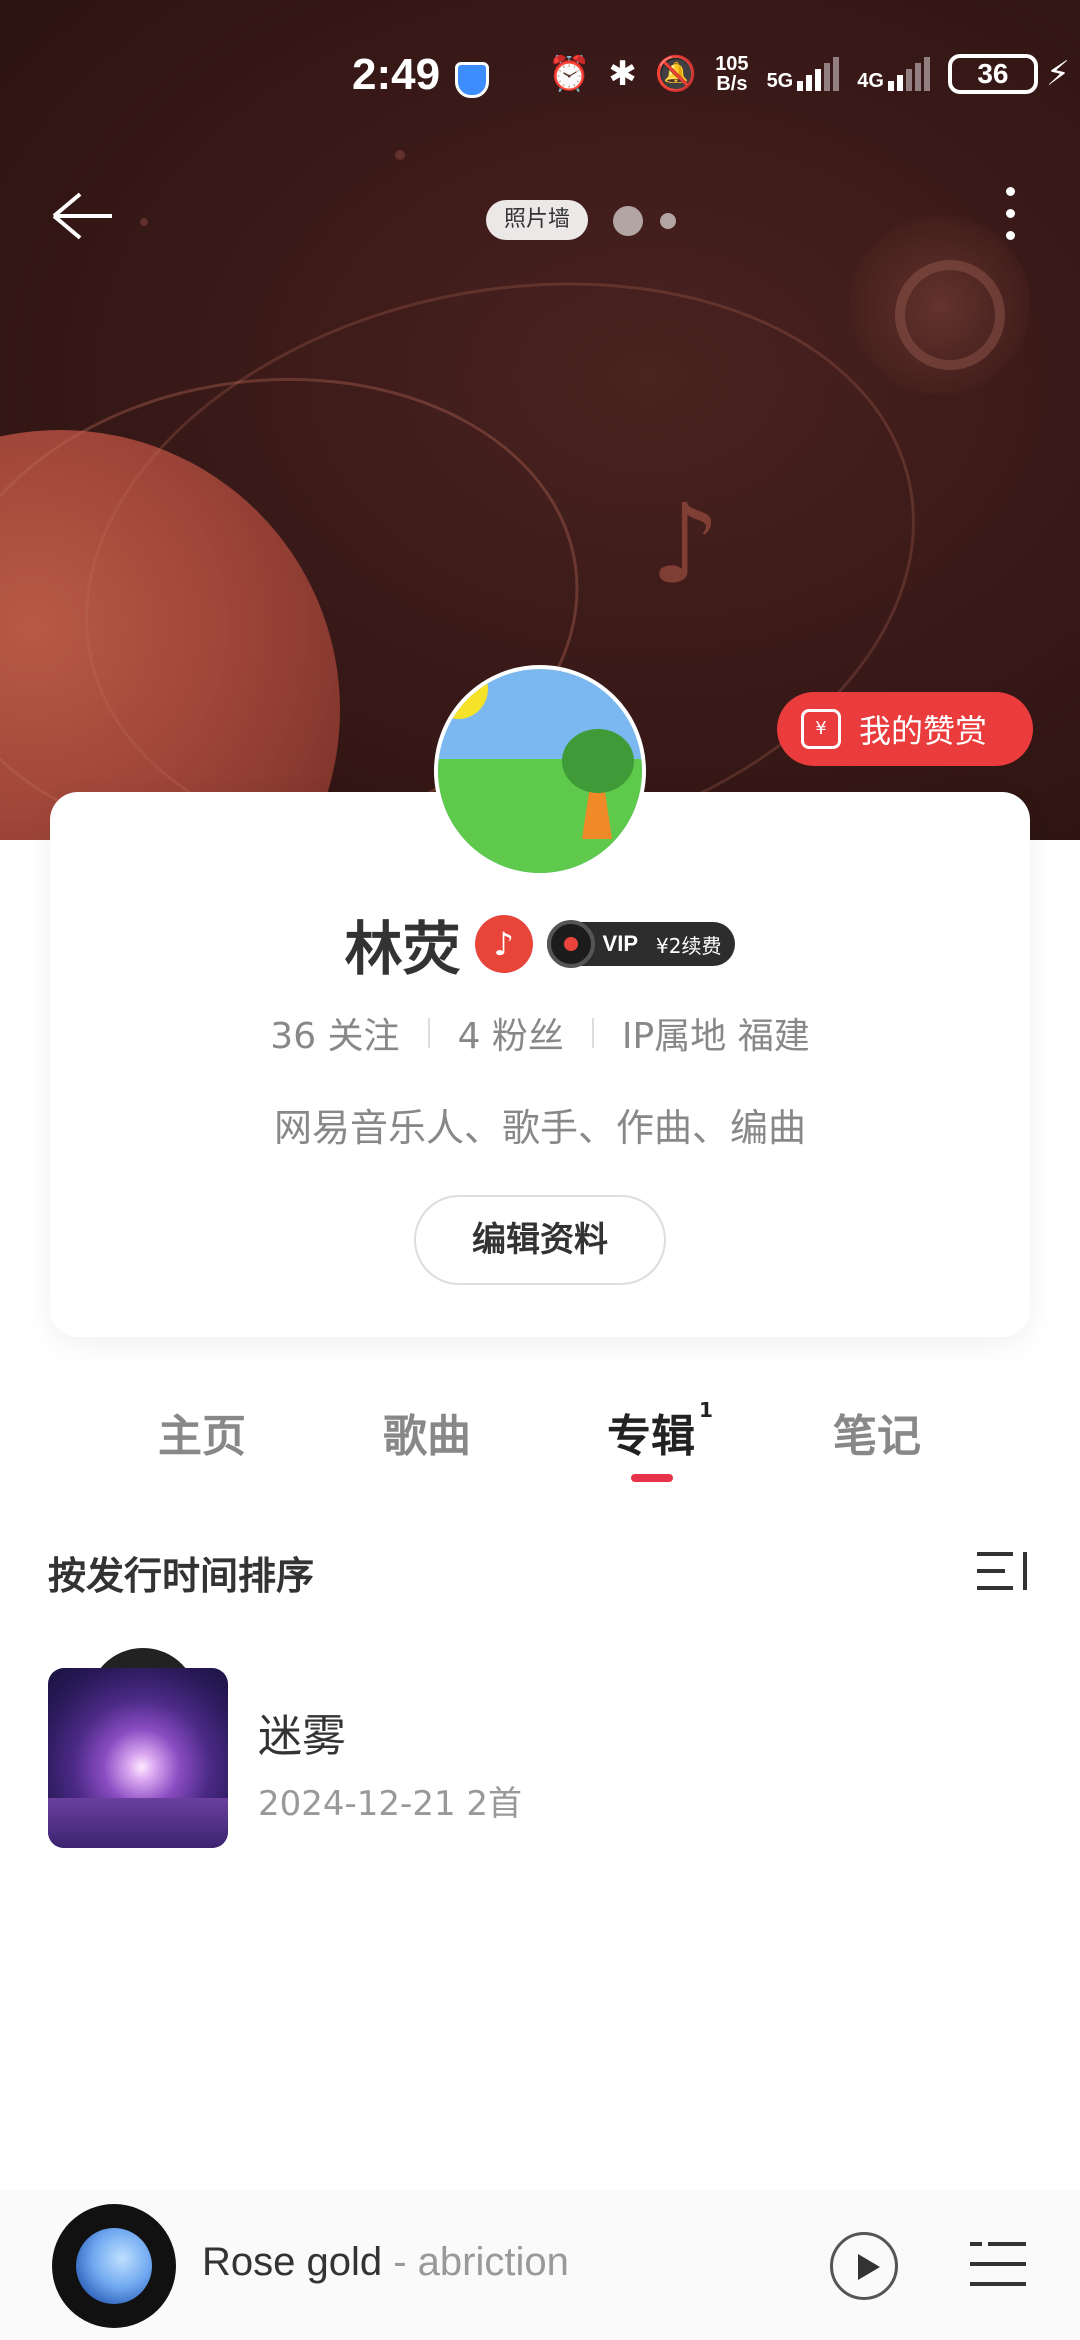  I want to click on active-tab-indicator, so click(652, 1478).